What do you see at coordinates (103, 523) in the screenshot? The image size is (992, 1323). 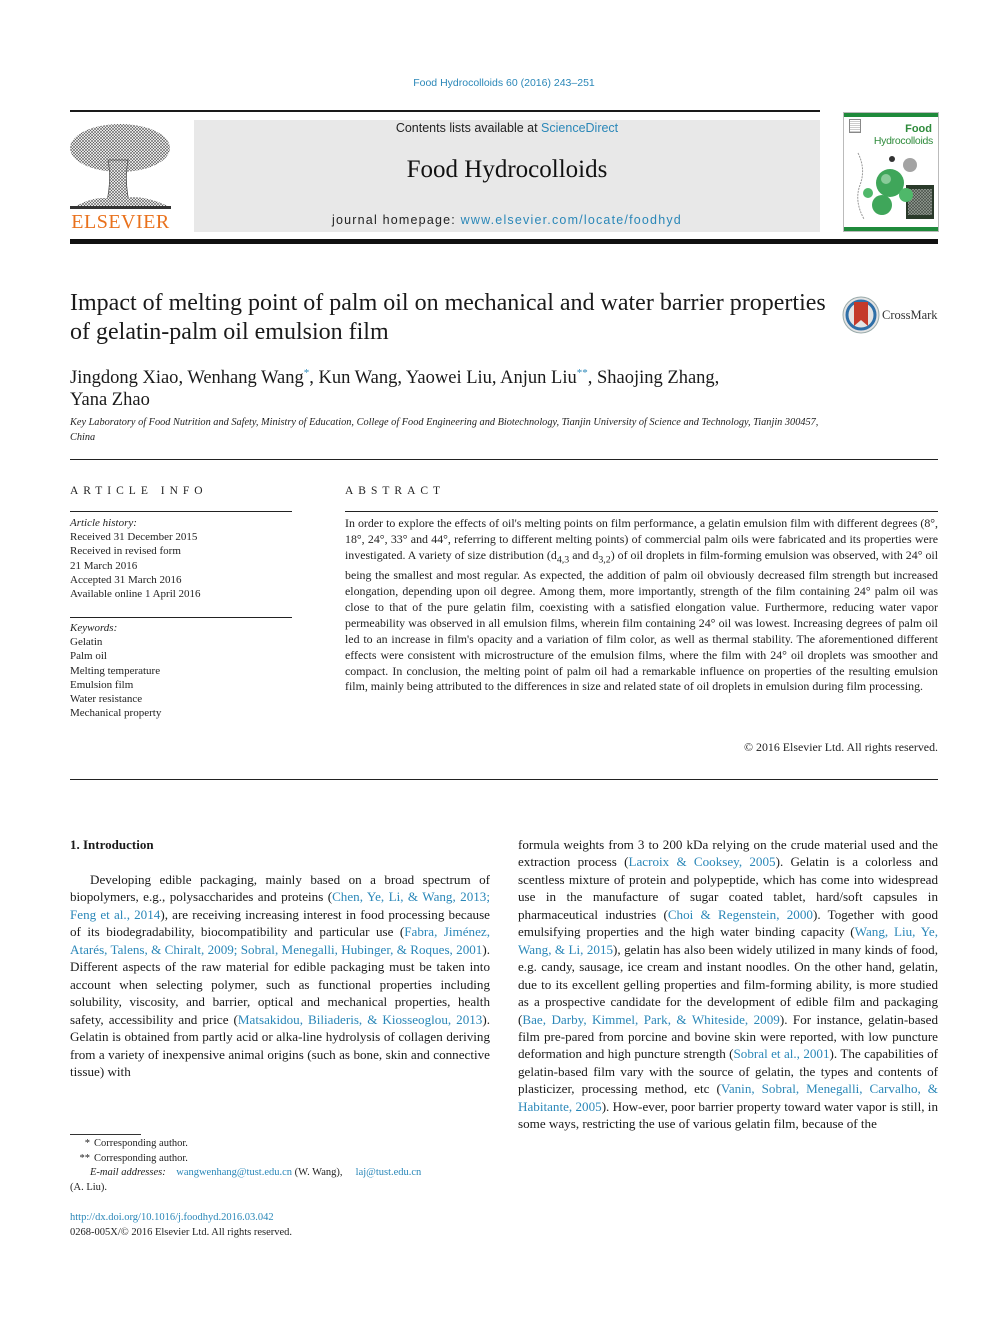 I see `history-label: Article history:` at bounding box center [103, 523].